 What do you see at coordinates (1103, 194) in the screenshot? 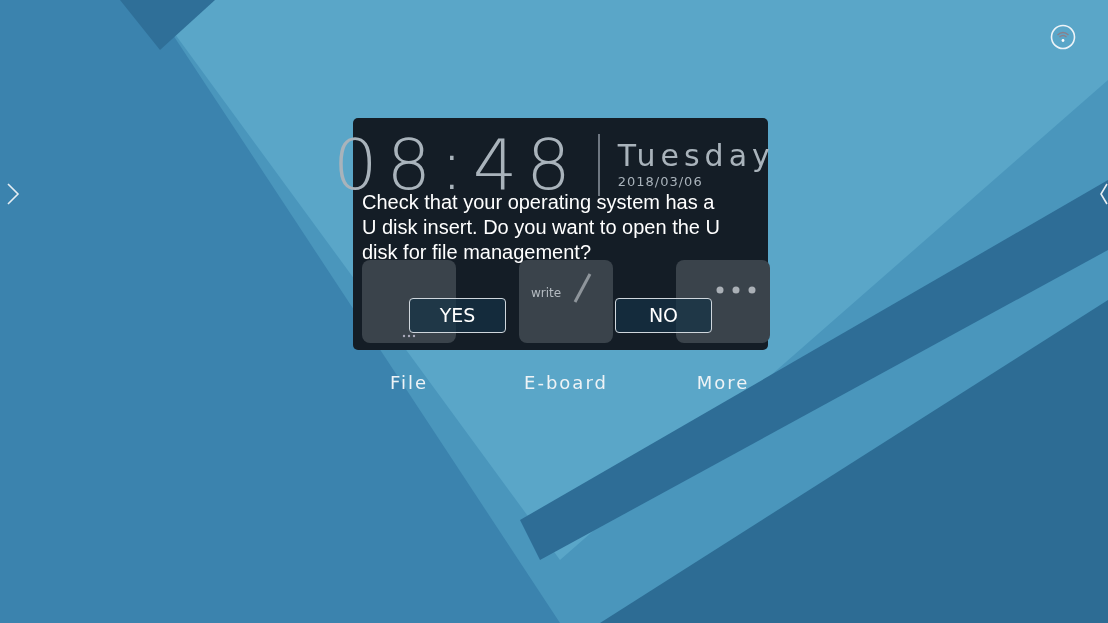
I see `chevron-left-icon` at bounding box center [1103, 194].